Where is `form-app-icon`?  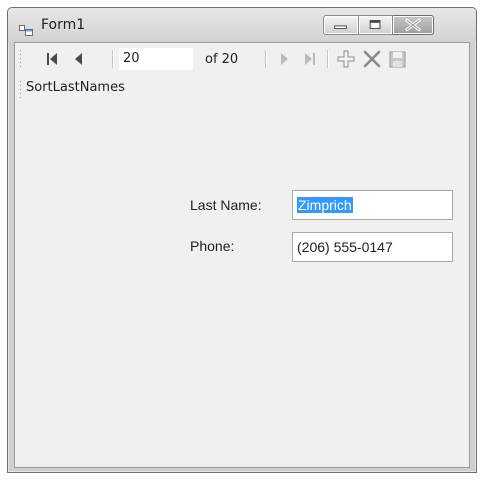 form-app-icon is located at coordinates (26, 28).